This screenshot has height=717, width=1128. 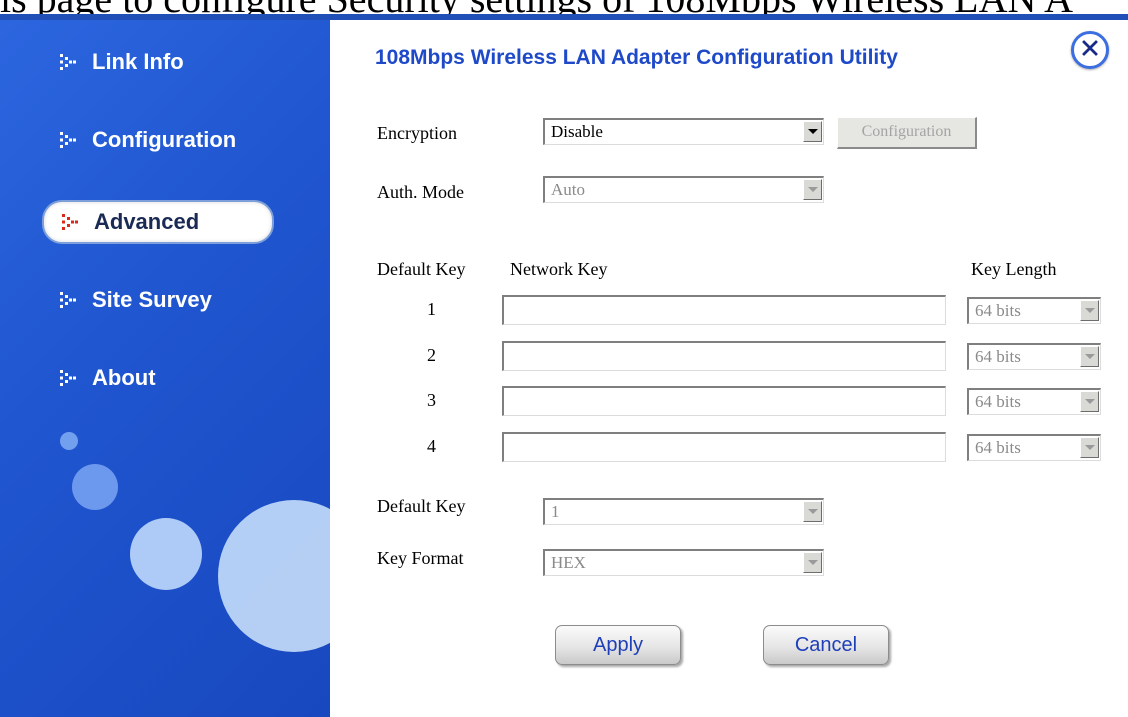 What do you see at coordinates (138, 61) in the screenshot?
I see `sidebar-item-label: Link Info` at bounding box center [138, 61].